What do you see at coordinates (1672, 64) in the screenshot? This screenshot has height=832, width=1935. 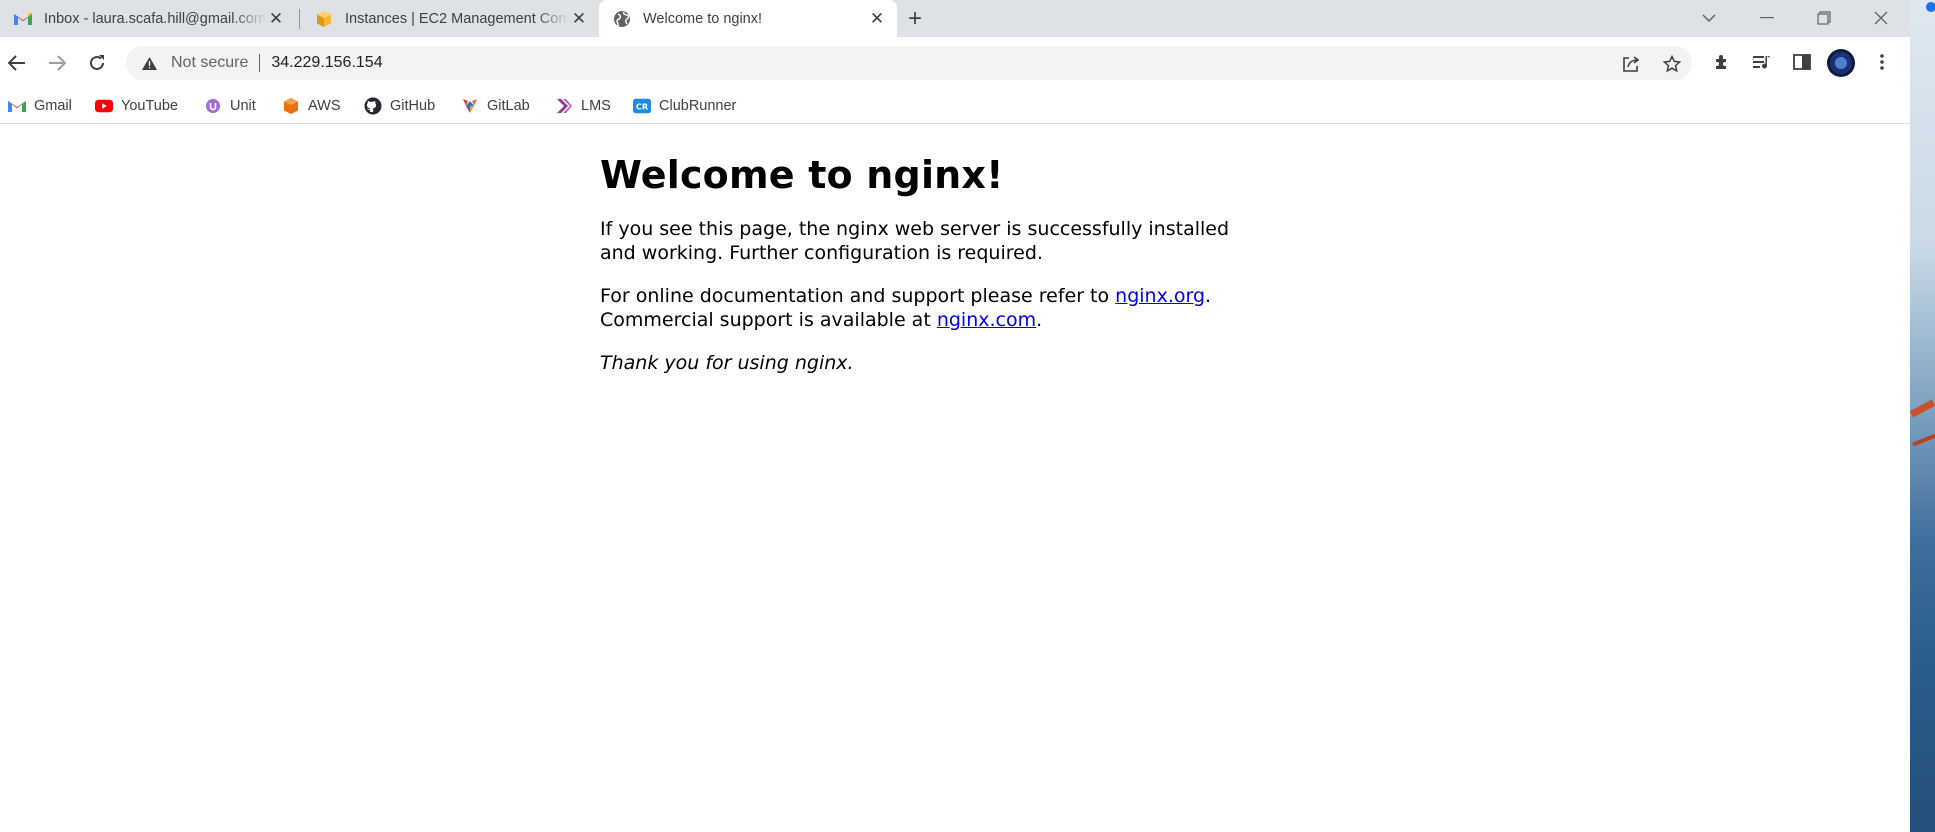 I see `star-icon` at bounding box center [1672, 64].